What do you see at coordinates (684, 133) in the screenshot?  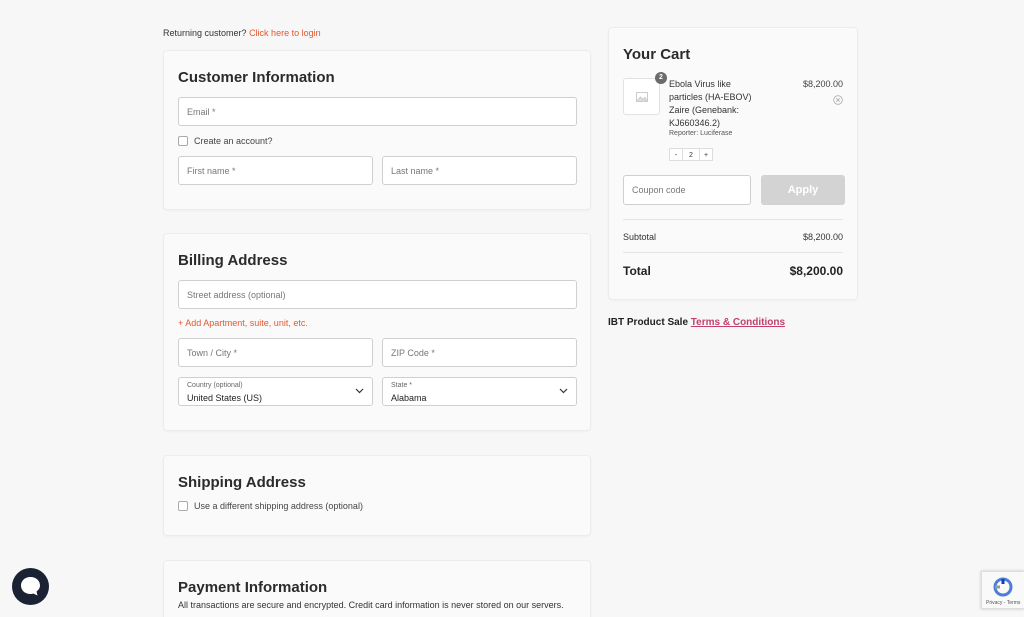 I see `reporter-label: Reporter:` at bounding box center [684, 133].